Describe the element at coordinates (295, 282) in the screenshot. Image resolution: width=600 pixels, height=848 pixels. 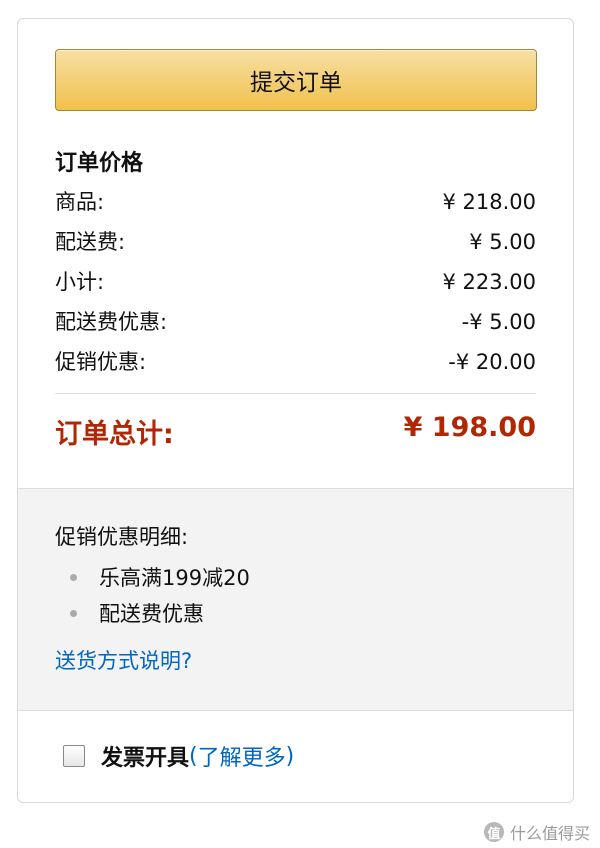
I see `price-row-subtotal: 小计: ¥ 223.00` at that location.